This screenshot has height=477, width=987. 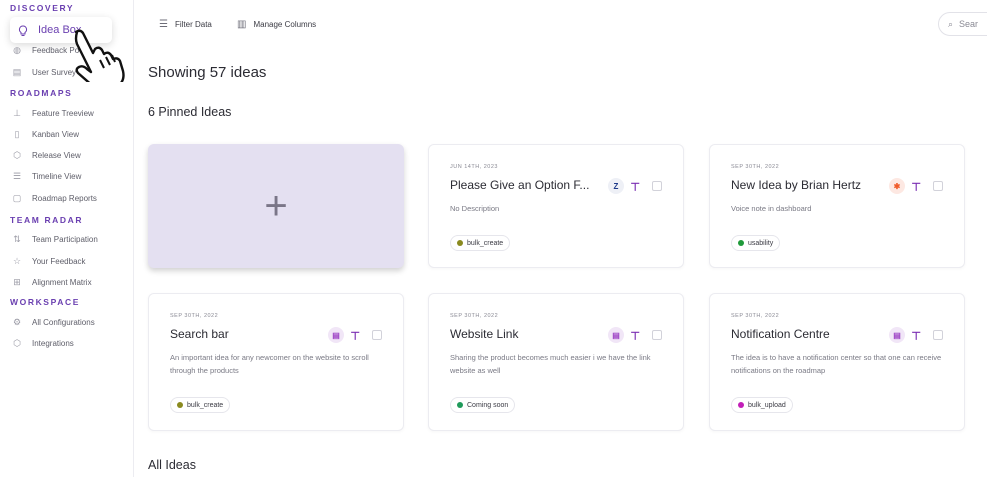 What do you see at coordinates (199, 334) in the screenshot?
I see `idea-title: Search bar` at bounding box center [199, 334].